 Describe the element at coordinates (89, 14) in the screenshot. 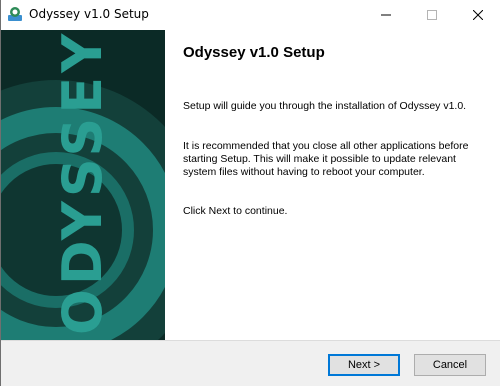

I see `window-title: Odyssey v1.0 Setup` at that location.